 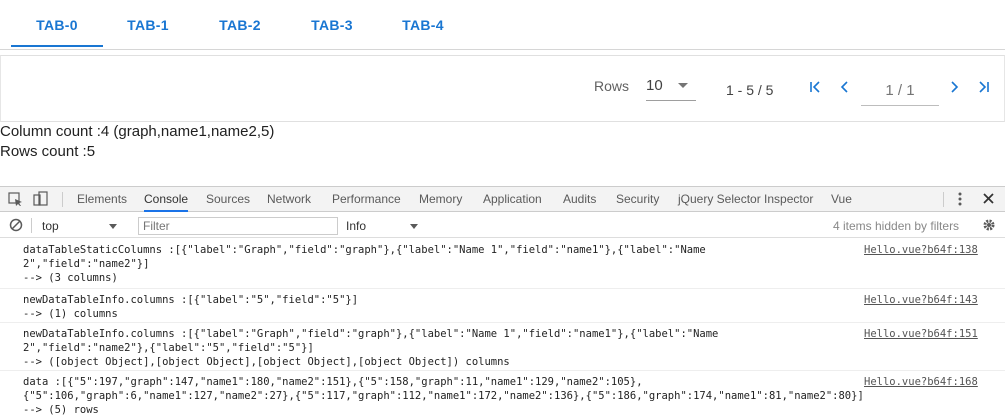 I want to click on first-page-icon, so click(x=816, y=90).